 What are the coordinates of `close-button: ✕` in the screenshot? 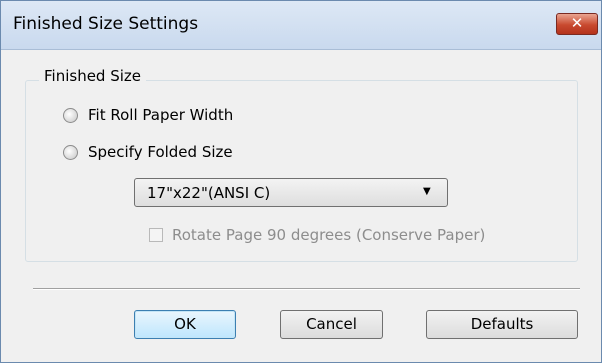 It's located at (577, 24).